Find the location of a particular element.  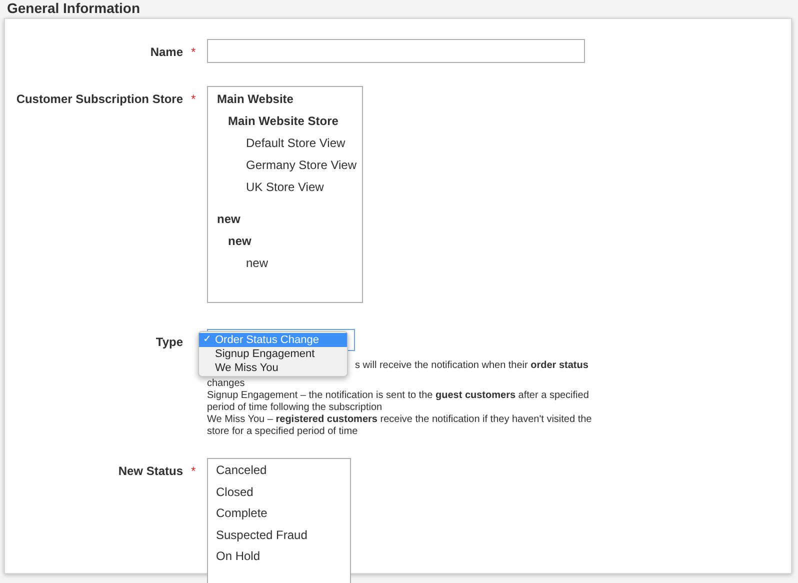

field-label: Name is located at coordinates (166, 52).